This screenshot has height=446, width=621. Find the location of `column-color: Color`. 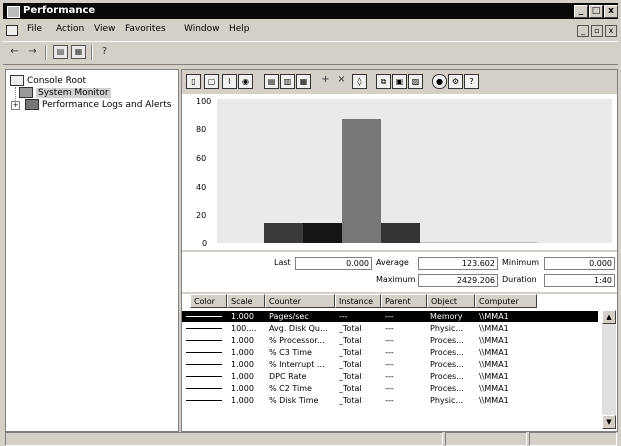

column-color: Color is located at coordinates (208, 301).